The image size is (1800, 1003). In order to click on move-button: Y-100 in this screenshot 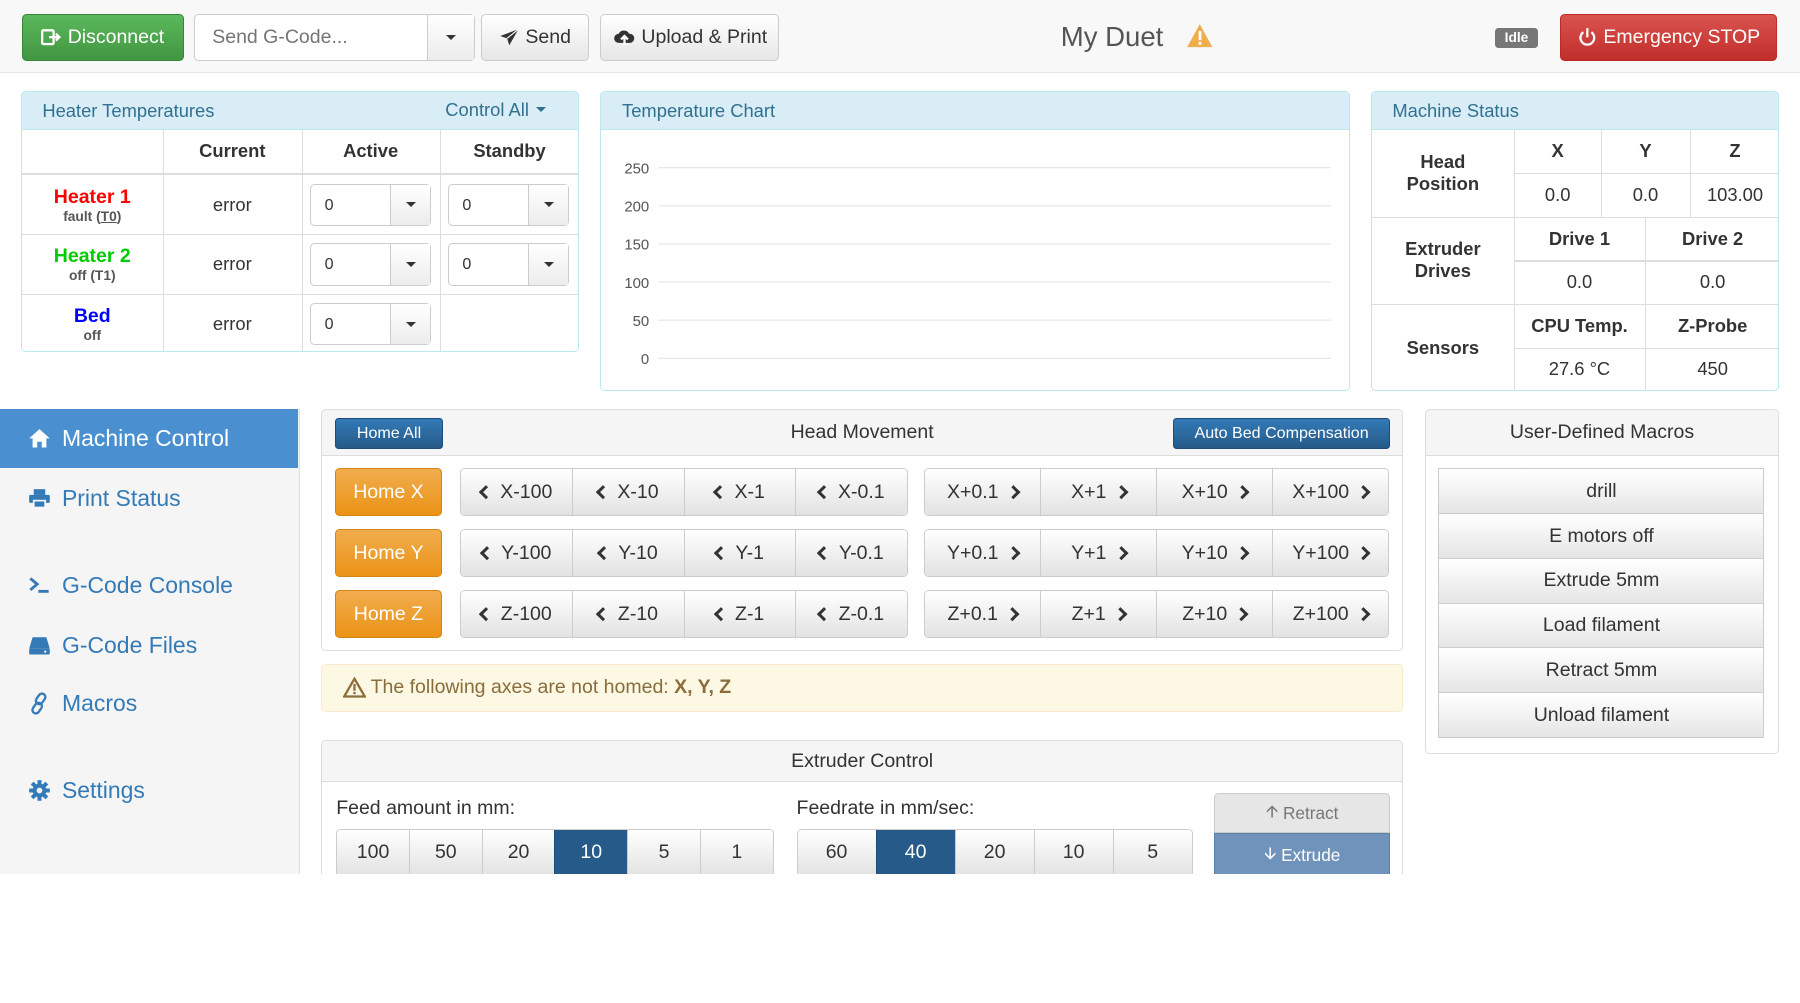, I will do `click(516, 553)`.